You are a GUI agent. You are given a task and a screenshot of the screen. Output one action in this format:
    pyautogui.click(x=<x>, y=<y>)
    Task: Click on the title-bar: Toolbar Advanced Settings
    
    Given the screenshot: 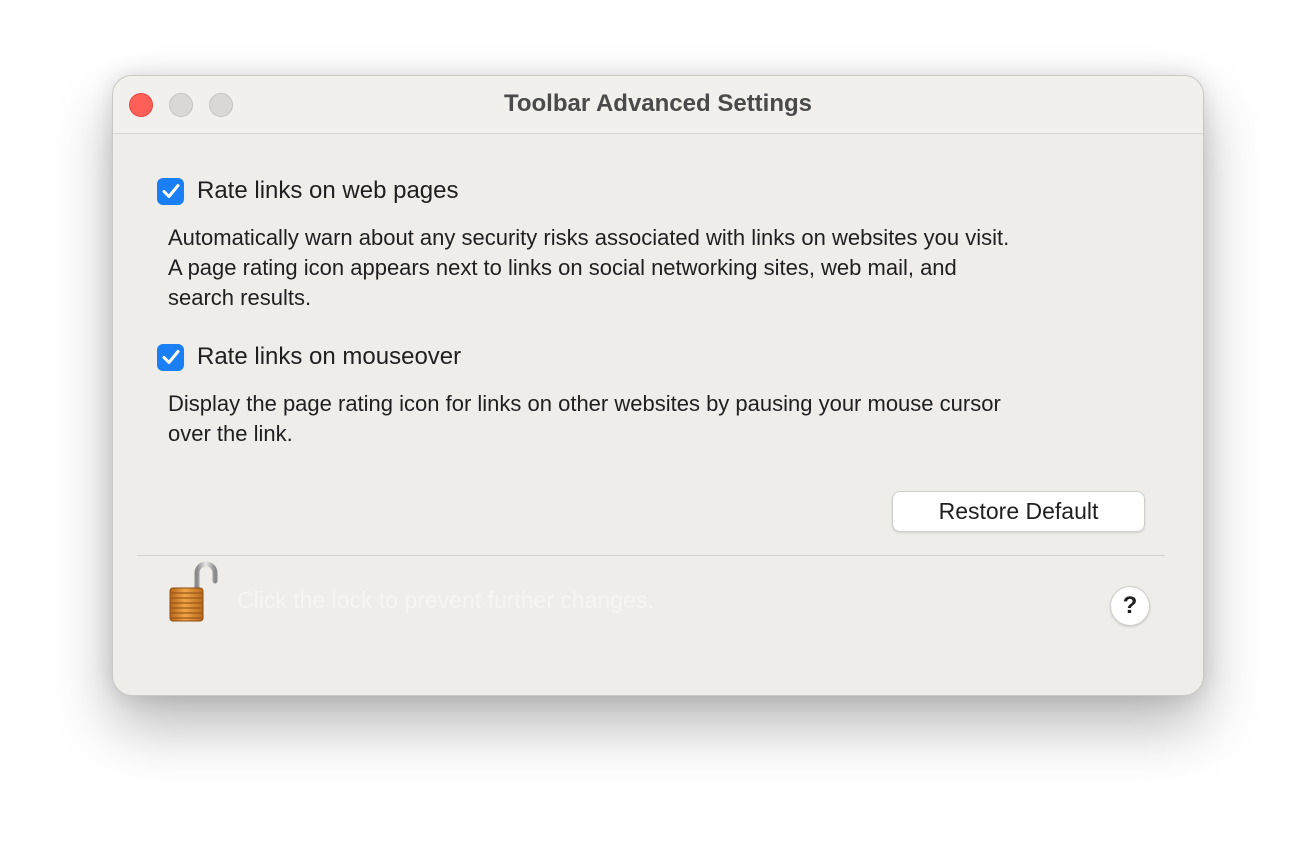 What is the action you would take?
    pyautogui.click(x=658, y=105)
    